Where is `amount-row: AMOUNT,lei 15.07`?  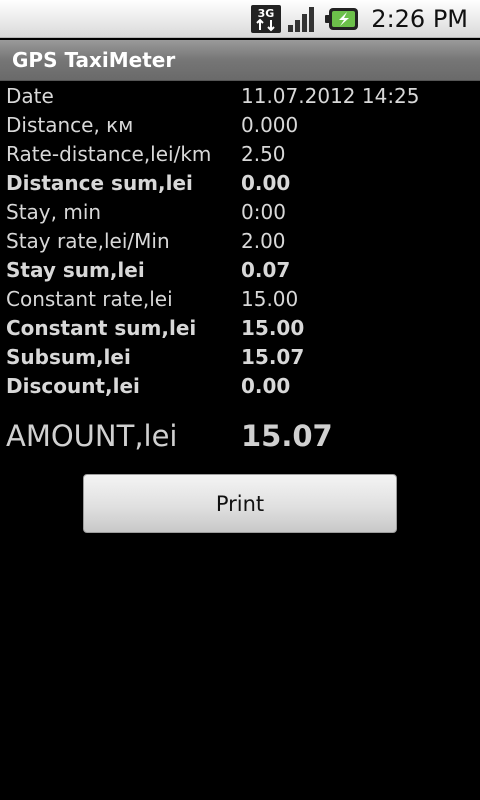
amount-row: AMOUNT,lei 15.07 is located at coordinates (240, 436).